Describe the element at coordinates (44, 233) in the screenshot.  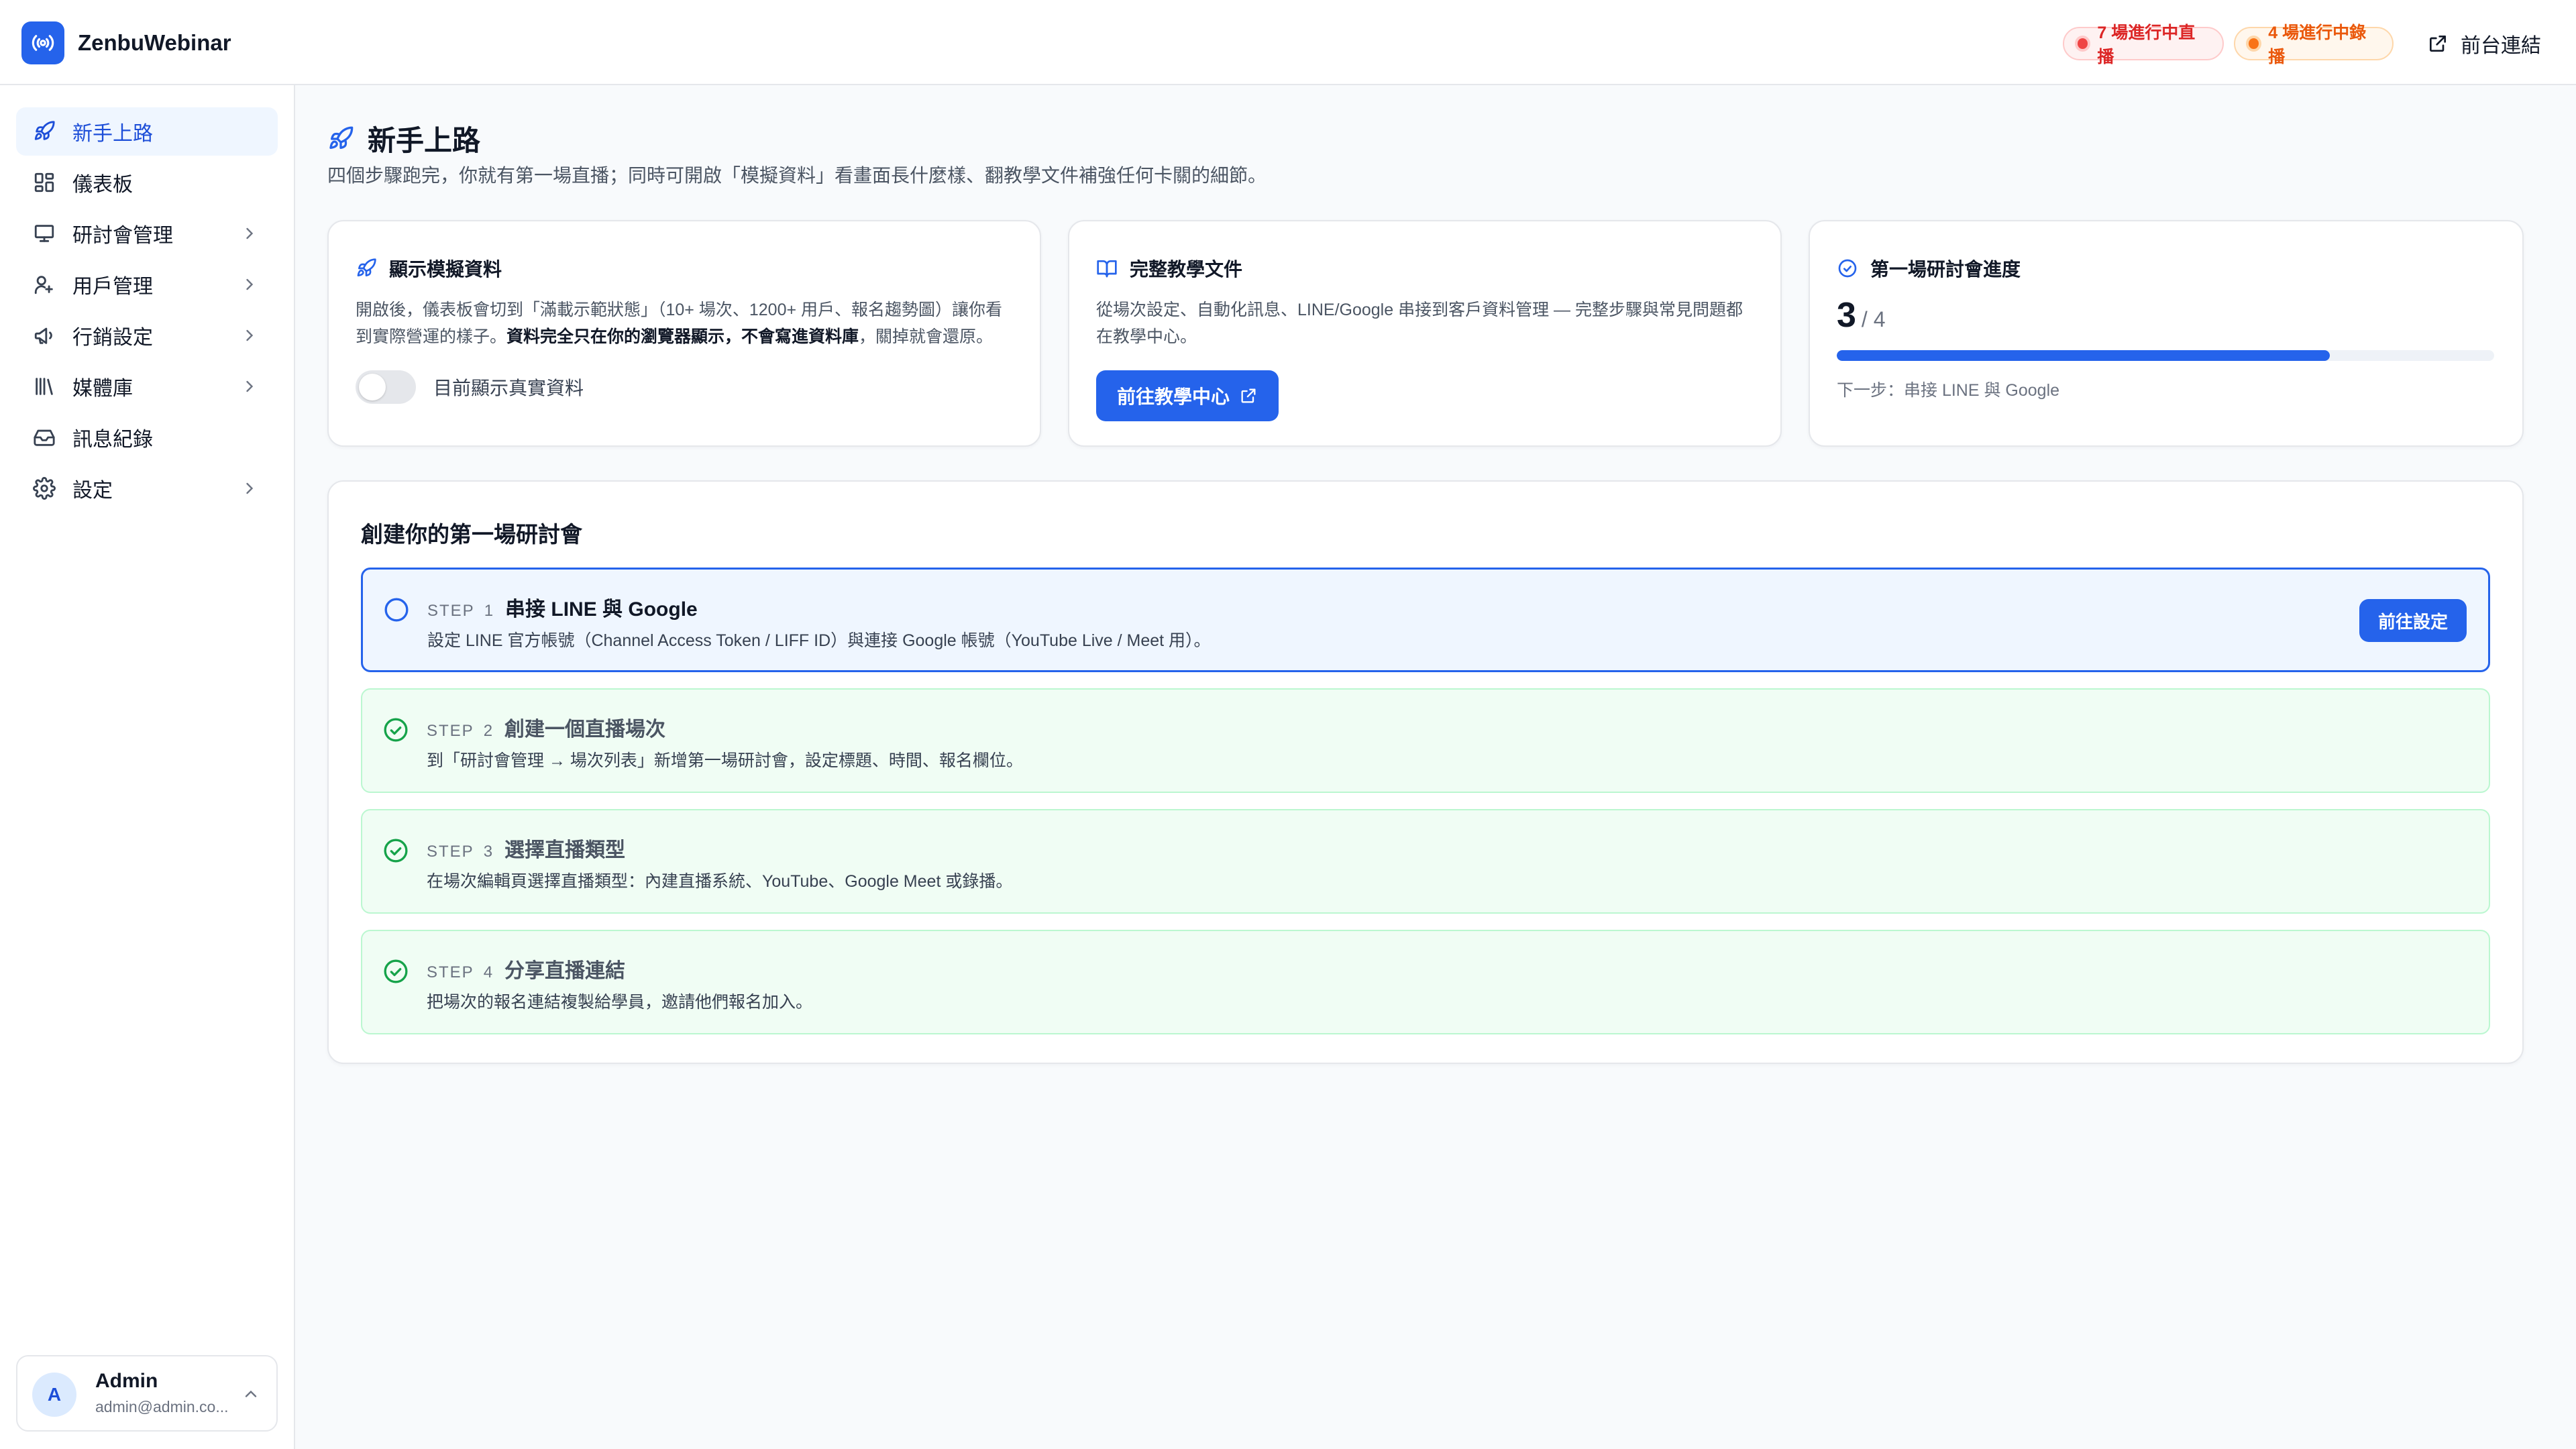
I see `presentation-icon` at that location.